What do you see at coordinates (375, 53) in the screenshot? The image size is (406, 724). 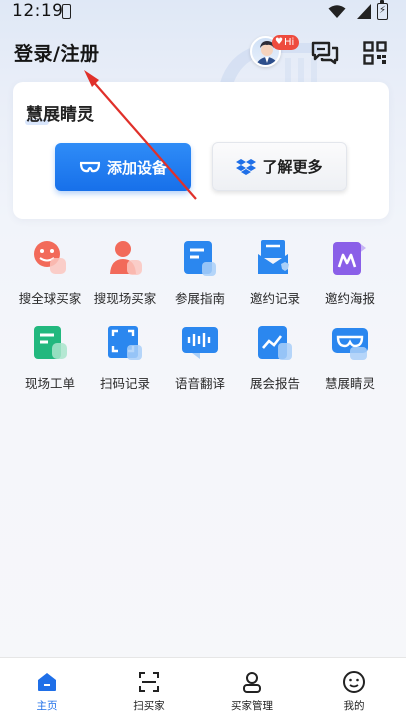 I see `qr-code-icon` at bounding box center [375, 53].